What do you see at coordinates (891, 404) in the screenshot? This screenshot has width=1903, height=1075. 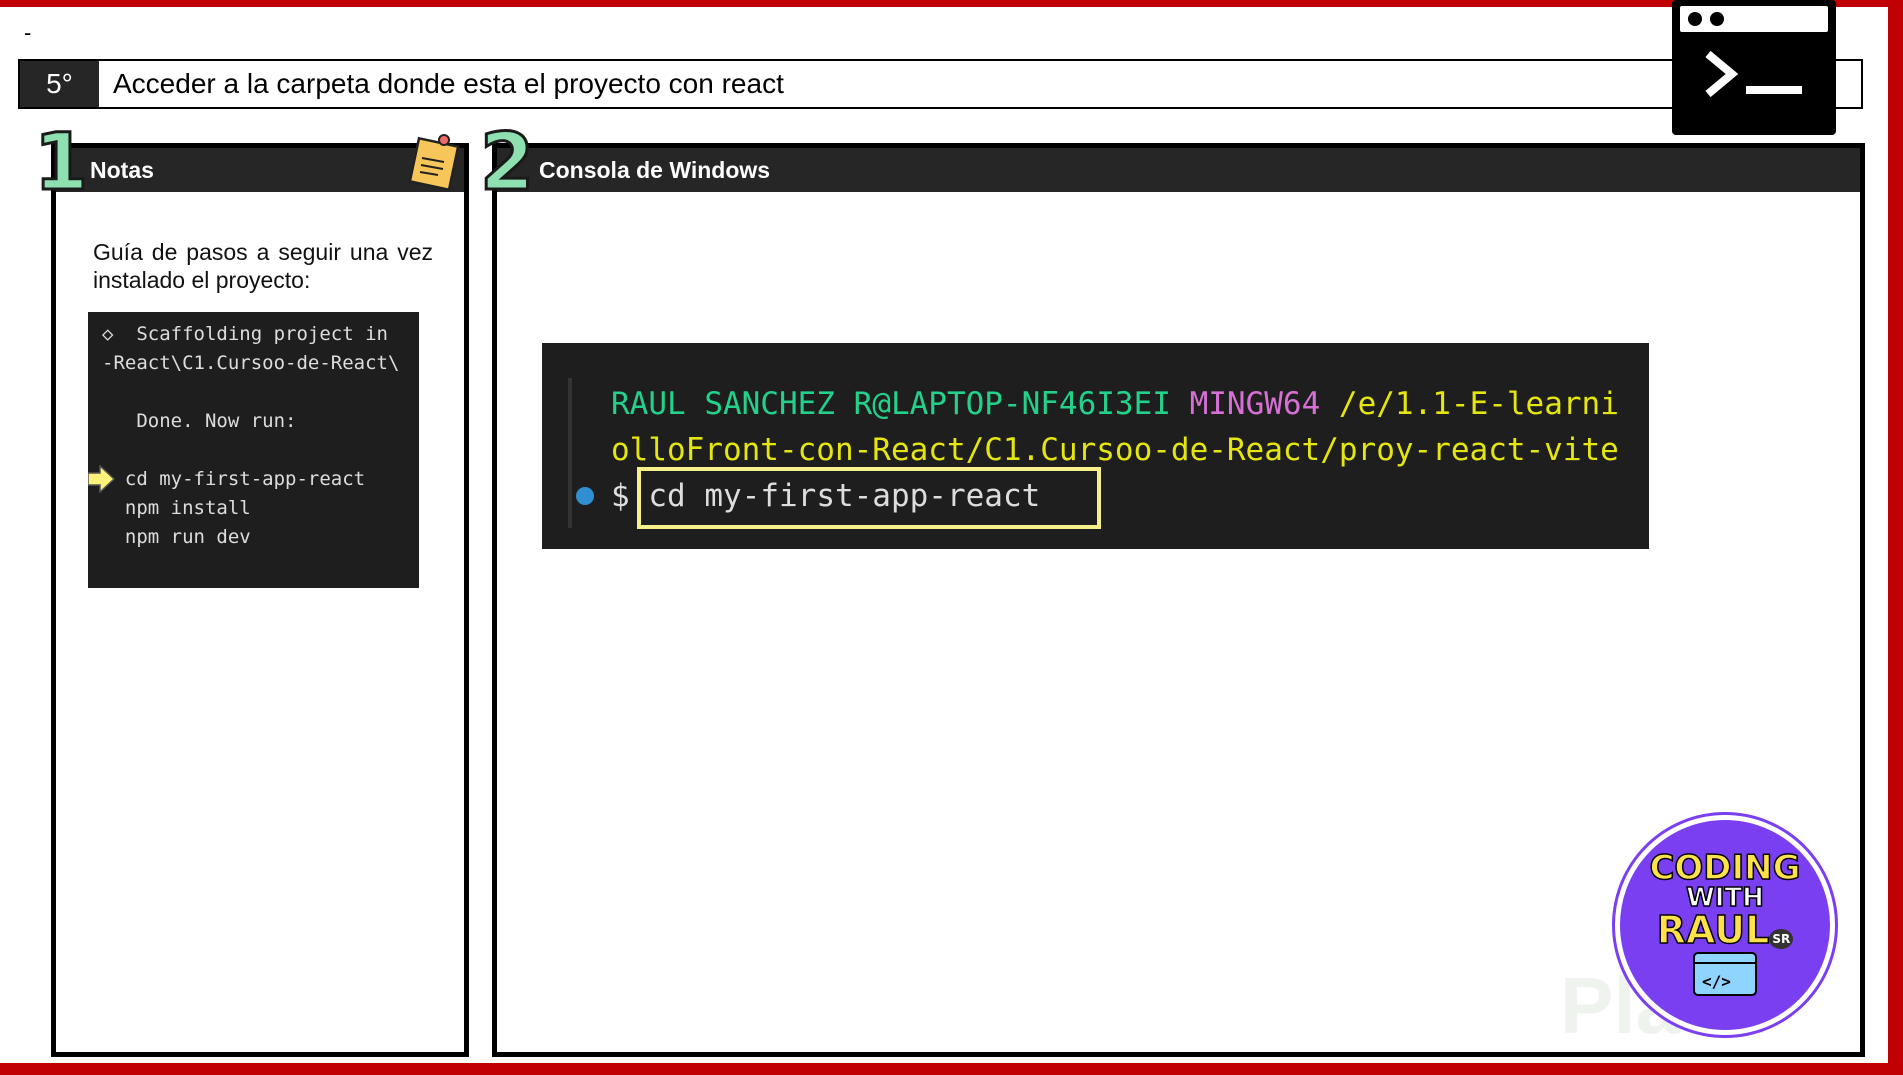 I see `prompt-user: RAUL SANCHEZ R@LAPTOP-NF46I3EI` at bounding box center [891, 404].